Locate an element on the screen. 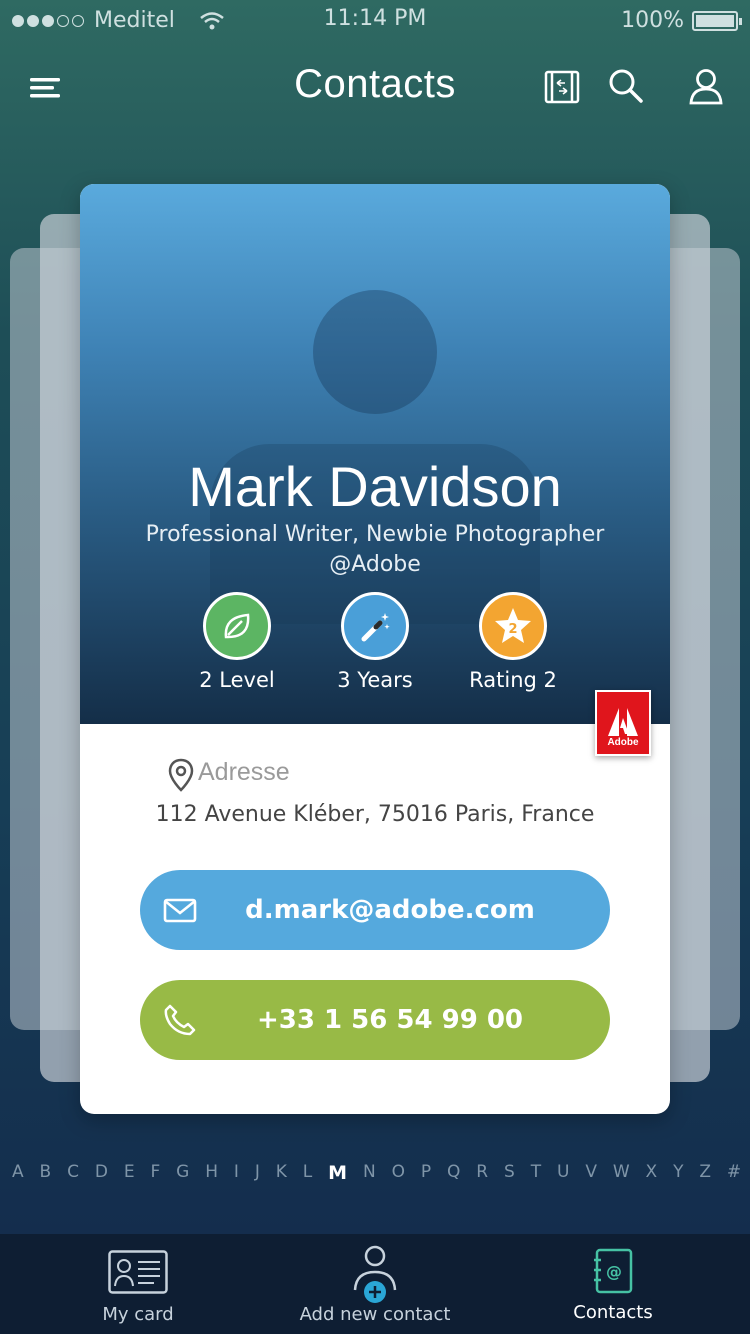 This screenshot has width=750, height=1334. battery-info: 100% is located at coordinates (681, 20).